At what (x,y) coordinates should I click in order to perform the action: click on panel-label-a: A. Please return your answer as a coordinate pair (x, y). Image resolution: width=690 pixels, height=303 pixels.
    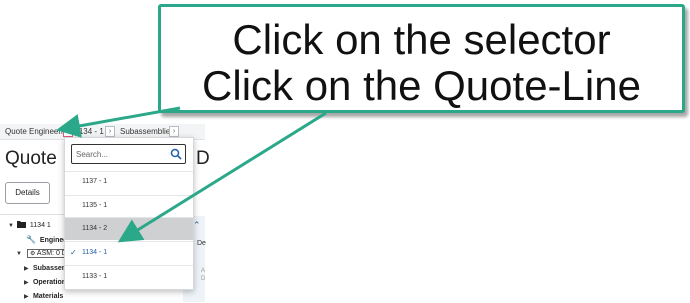
    Looking at the image, I should click on (203, 271).